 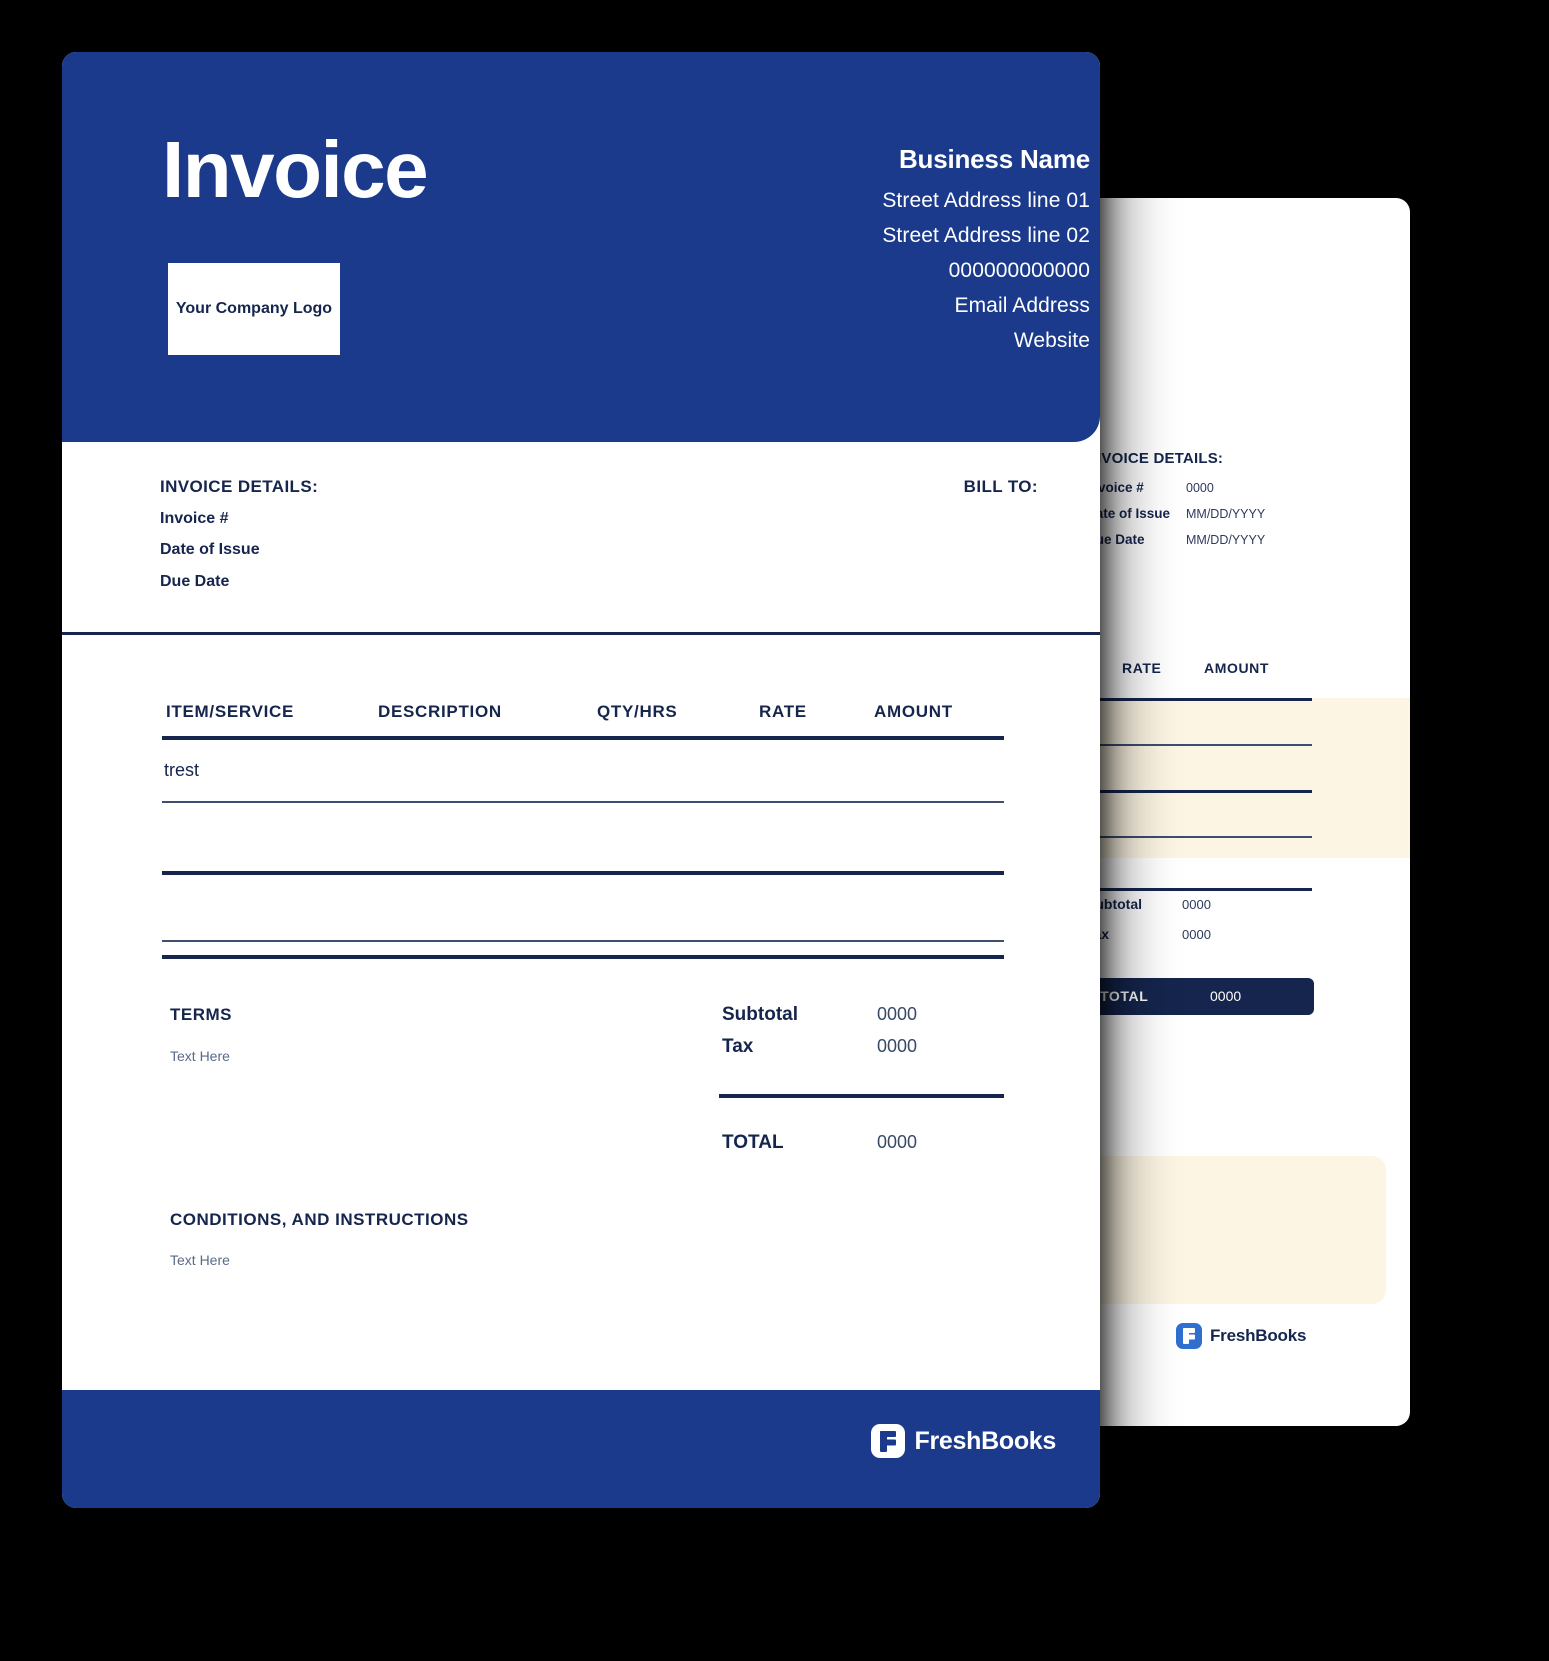 I want to click on table-row-item-value: trest, so click(x=181, y=770).